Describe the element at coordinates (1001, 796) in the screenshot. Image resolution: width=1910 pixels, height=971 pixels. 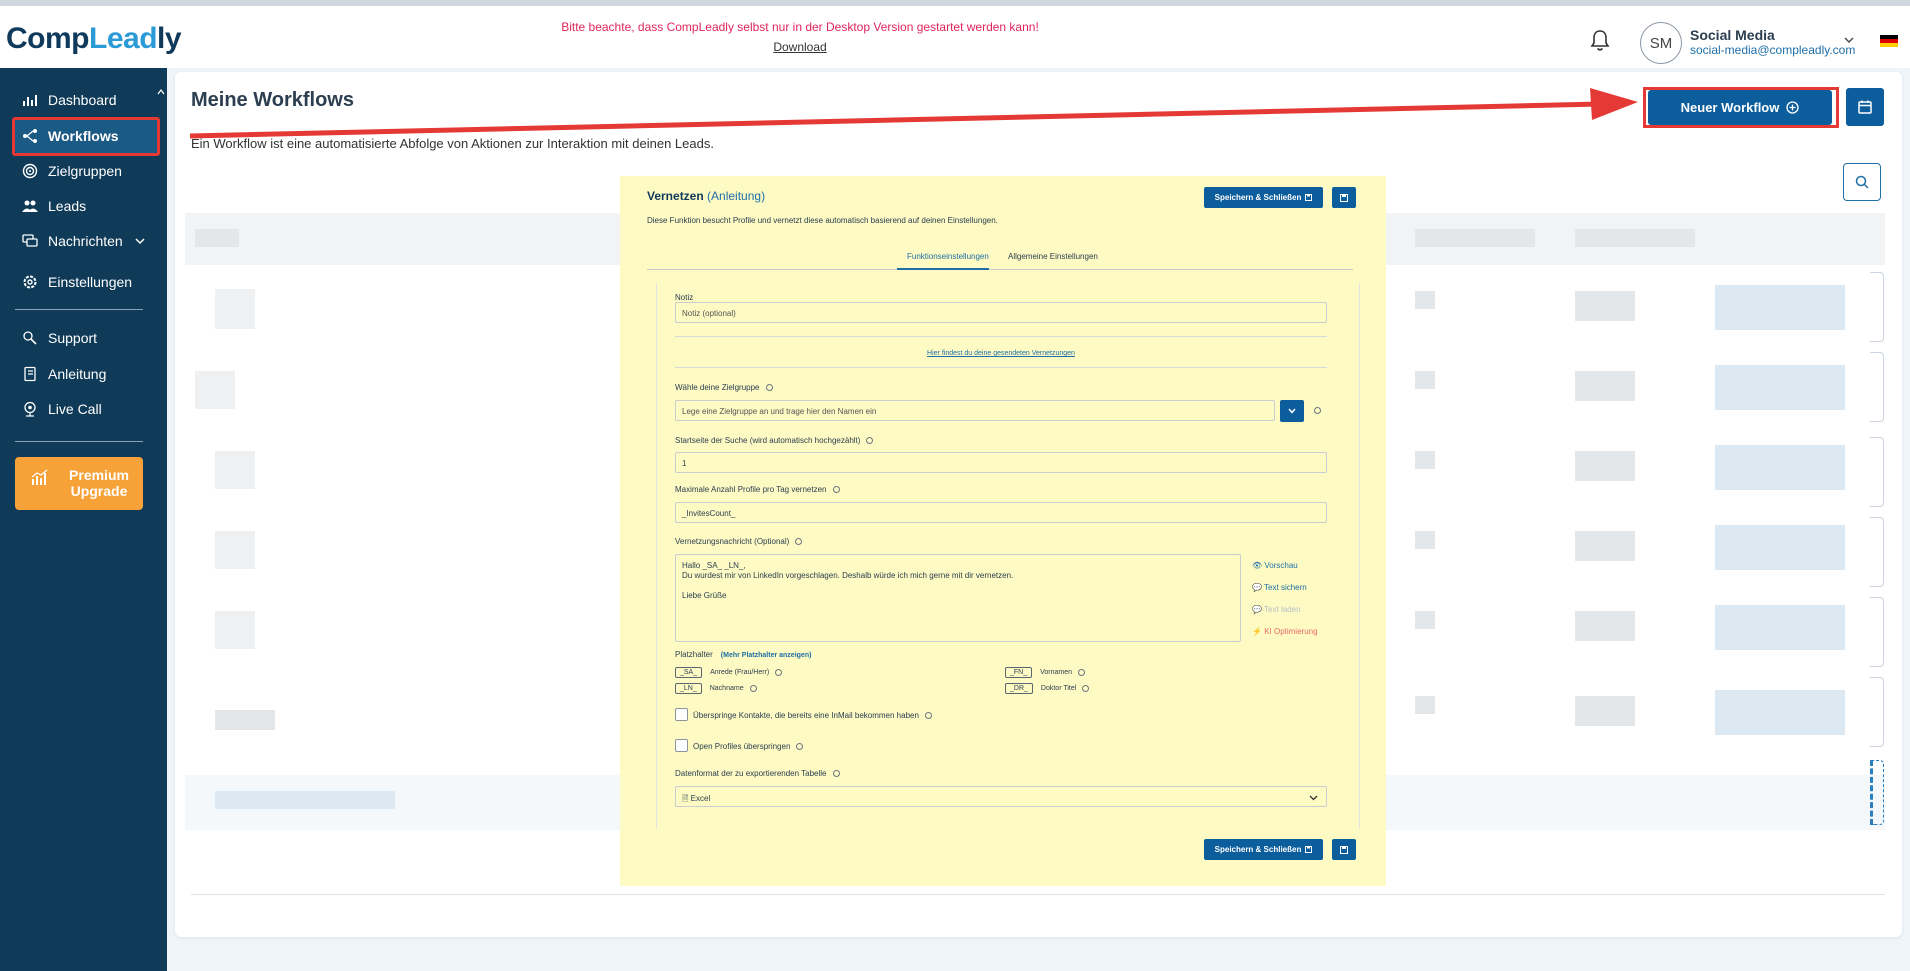
I see `export-format-select: 🗎 Excel` at that location.